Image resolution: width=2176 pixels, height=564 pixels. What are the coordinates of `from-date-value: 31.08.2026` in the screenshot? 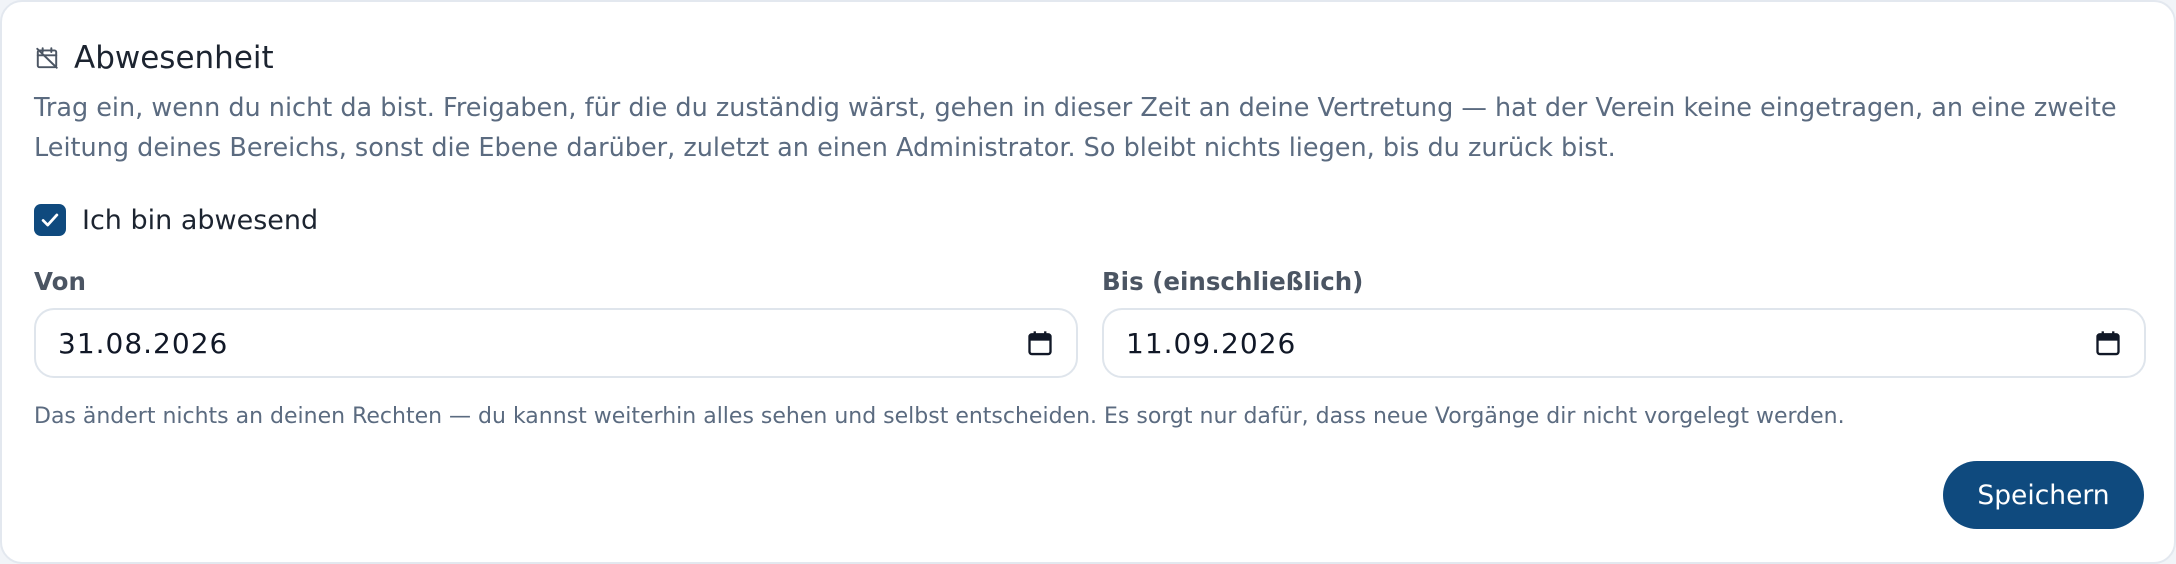 It's located at (542, 343).